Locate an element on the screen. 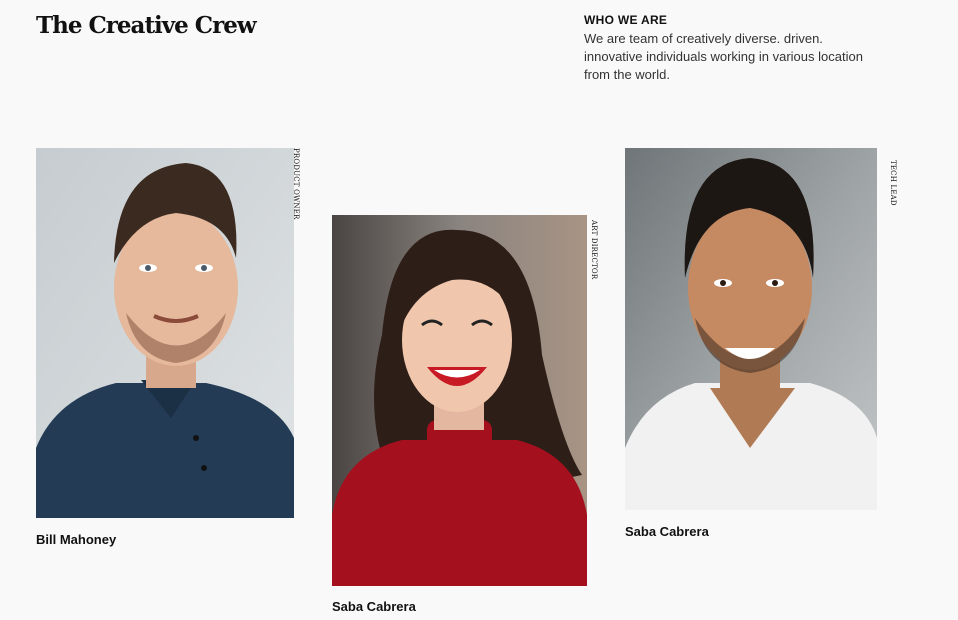 The image size is (958, 620). team-member-role: ART DIRECTOR is located at coordinates (594, 250).